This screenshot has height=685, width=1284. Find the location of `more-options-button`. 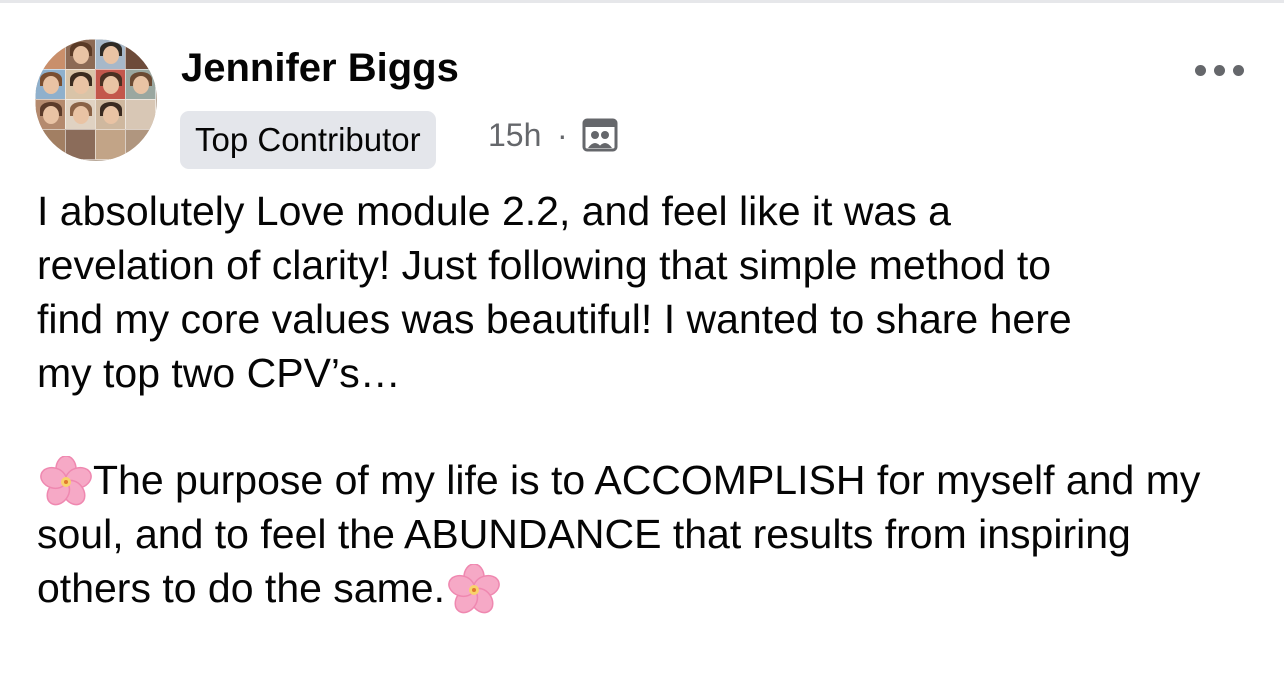

more-options-button is located at coordinates (1220, 70).